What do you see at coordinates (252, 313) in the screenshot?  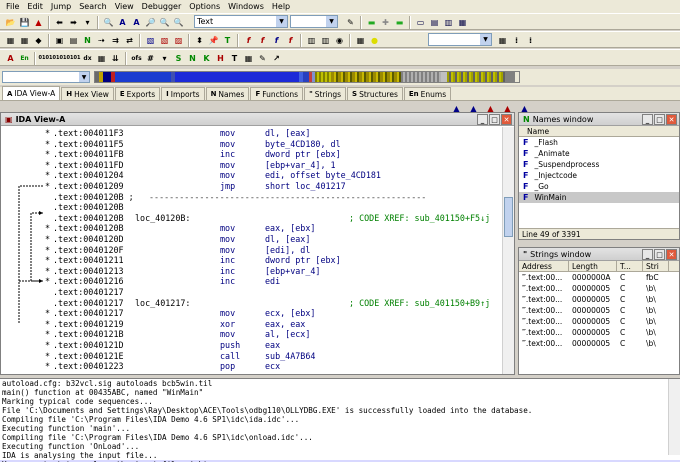 I see `code-line: * .text:00401217 mov ecx, [ebx]` at bounding box center [252, 313].